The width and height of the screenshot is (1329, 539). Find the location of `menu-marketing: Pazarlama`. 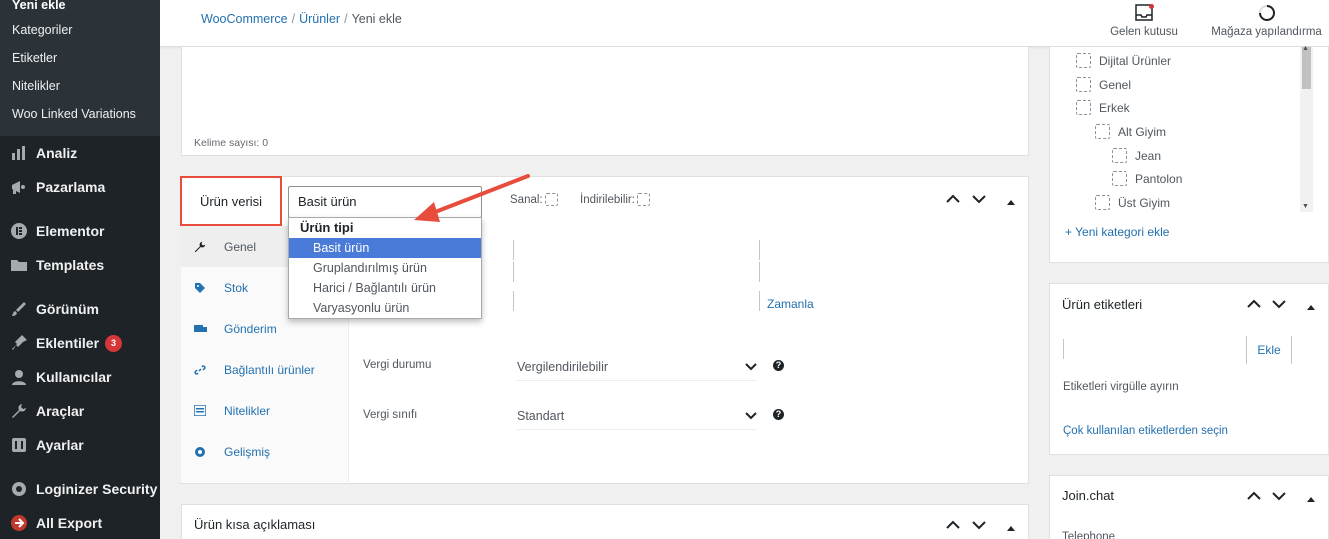

menu-marketing: Pazarlama is located at coordinates (80, 187).